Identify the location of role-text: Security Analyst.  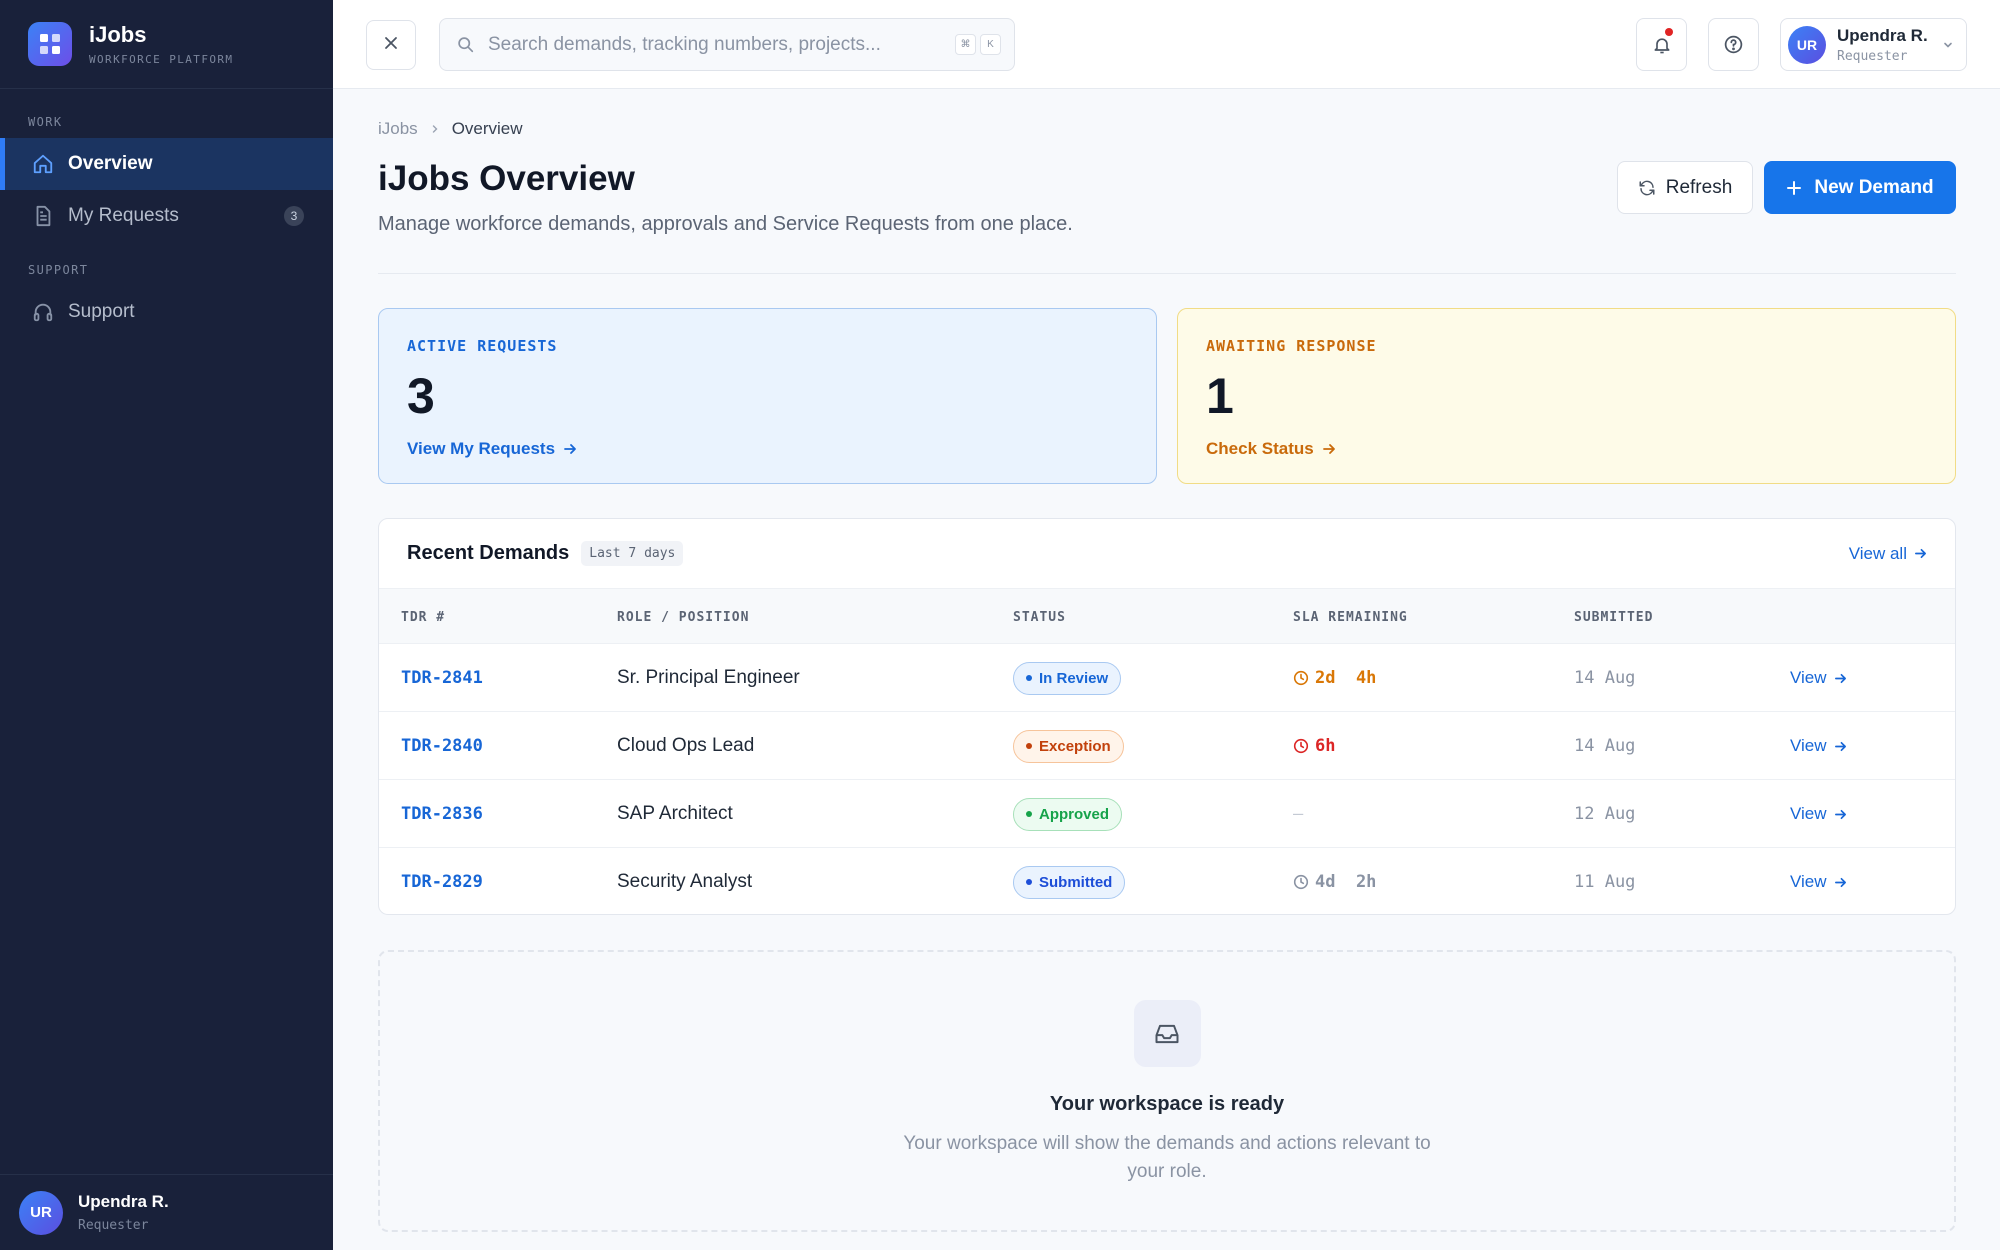
(685, 881).